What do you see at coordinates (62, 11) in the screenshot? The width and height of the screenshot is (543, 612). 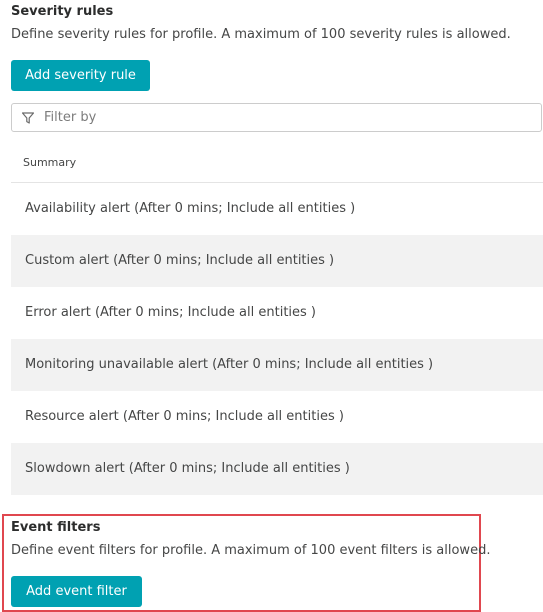 I see `severity-rules-title: Severity rules` at bounding box center [62, 11].